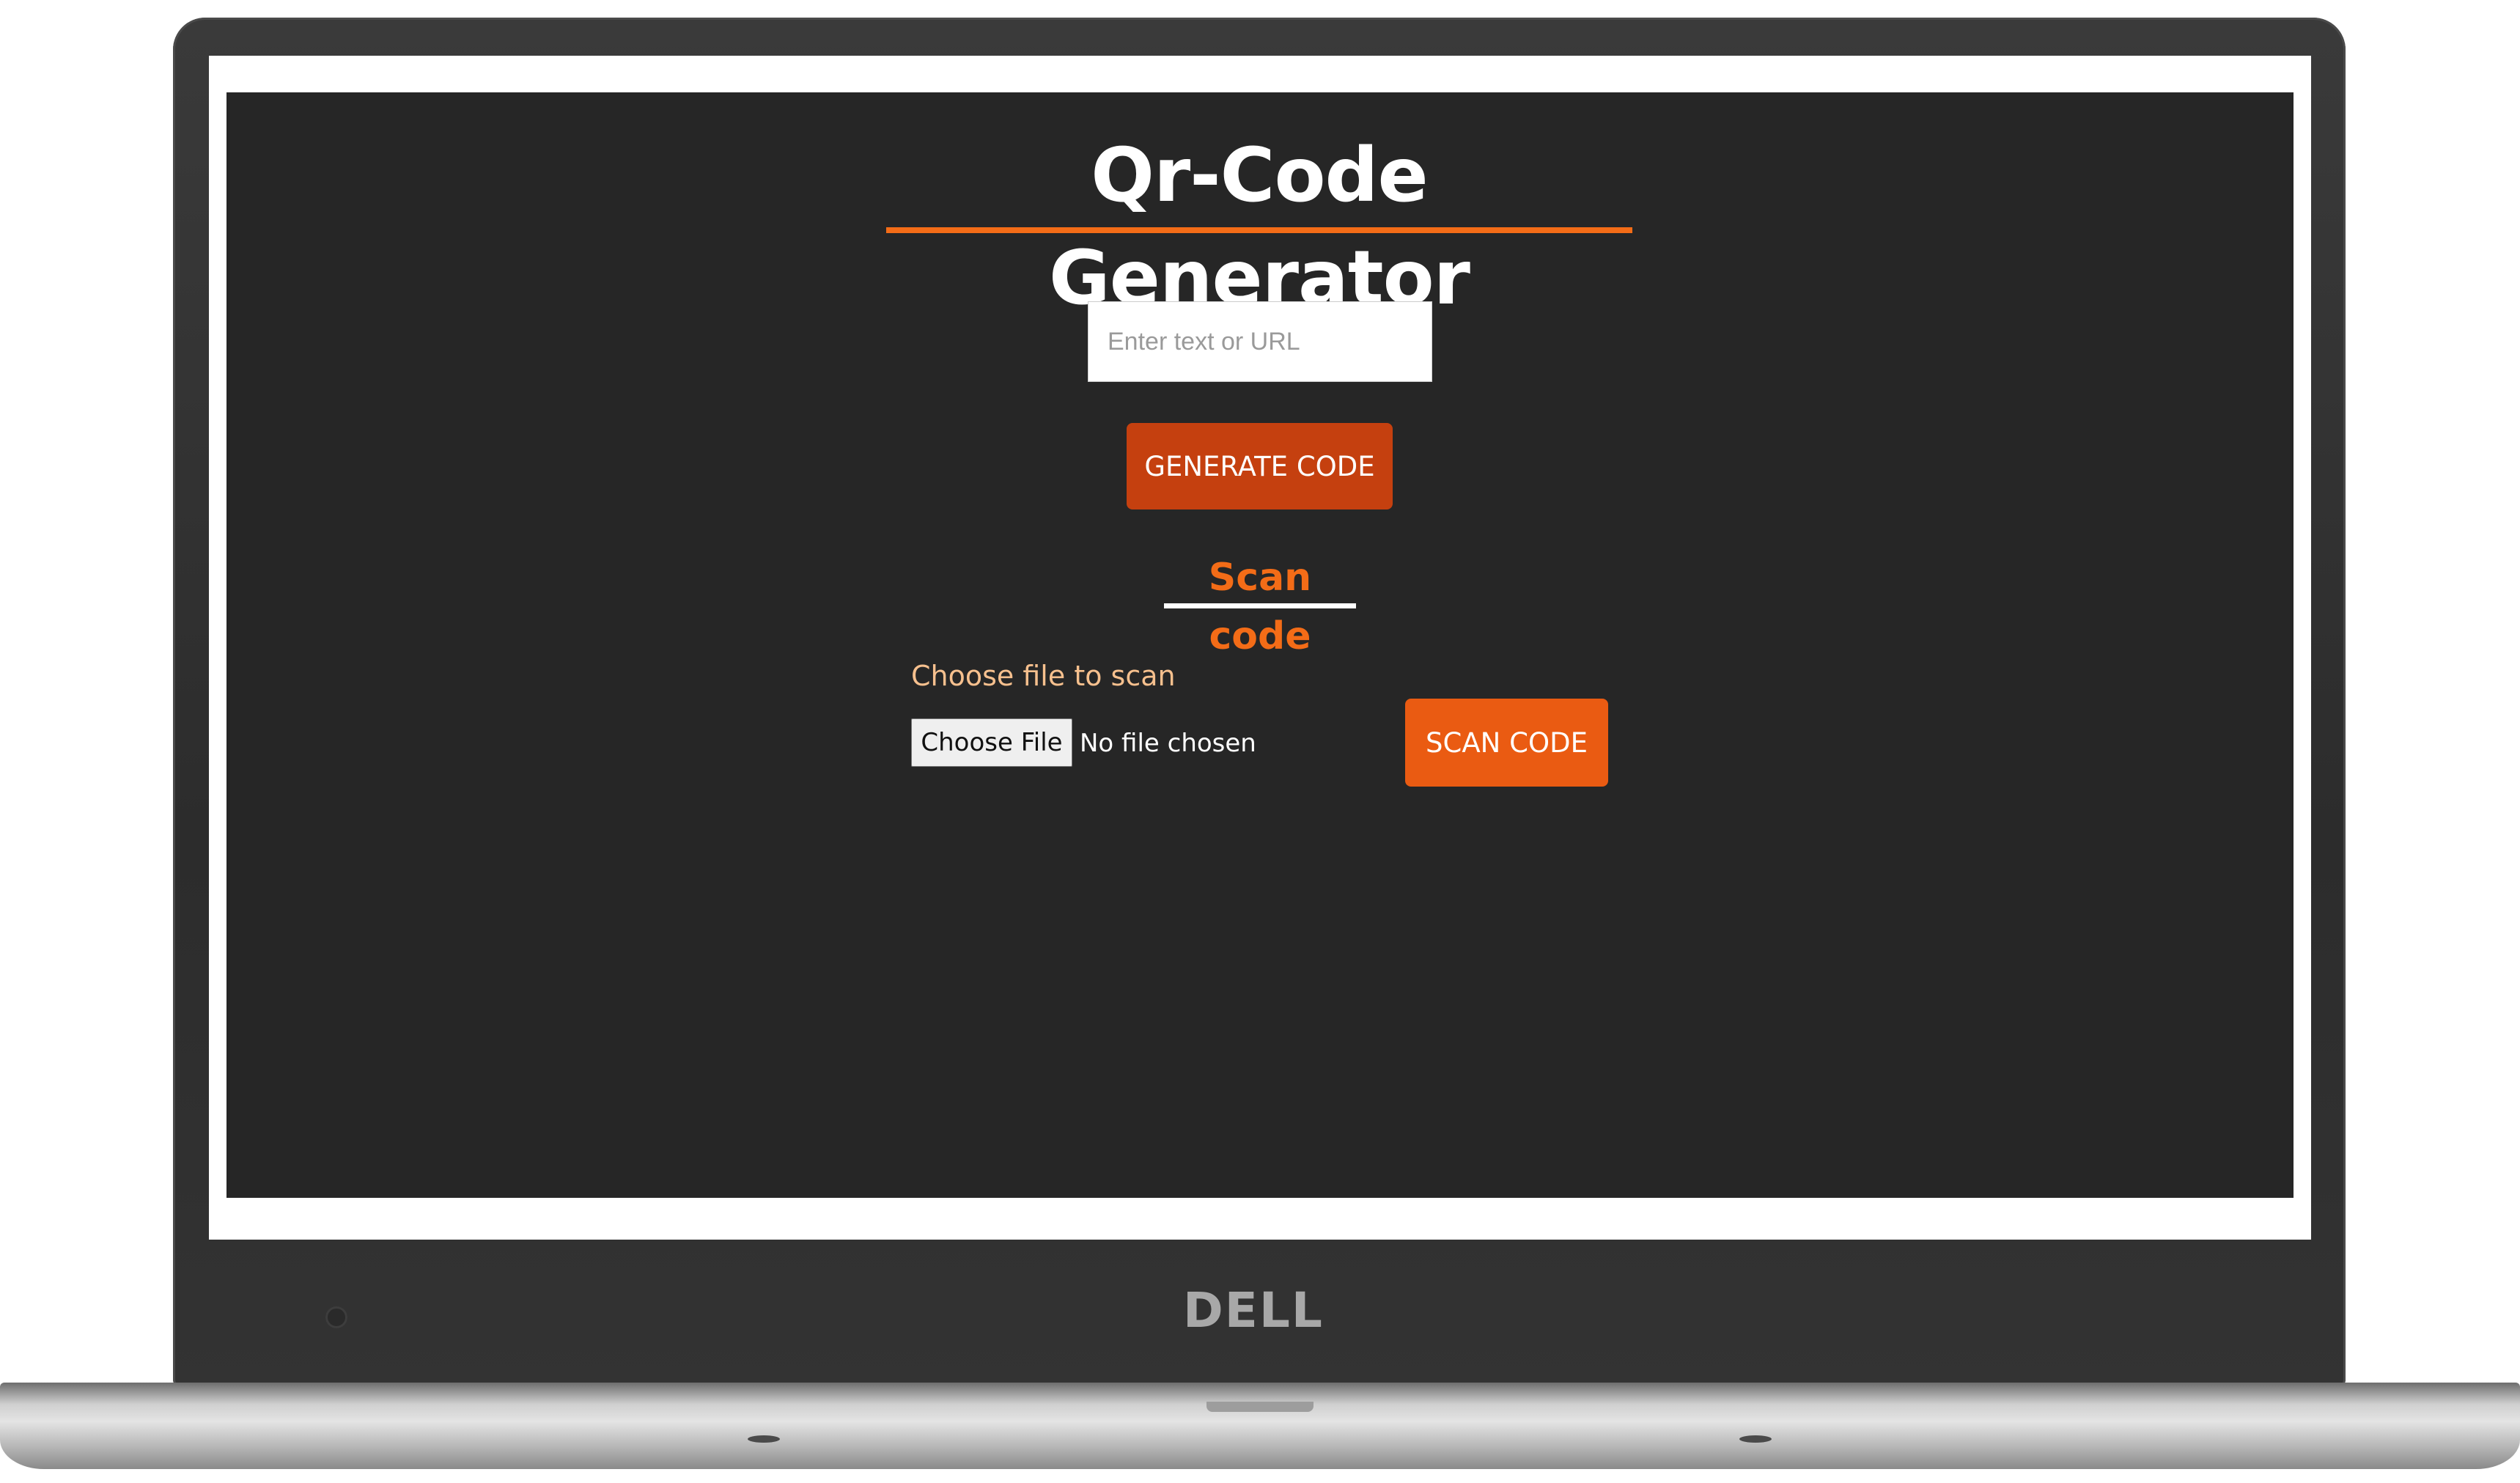 This screenshot has height=1483, width=2520. What do you see at coordinates (1259, 230) in the screenshot?
I see `title-underline` at bounding box center [1259, 230].